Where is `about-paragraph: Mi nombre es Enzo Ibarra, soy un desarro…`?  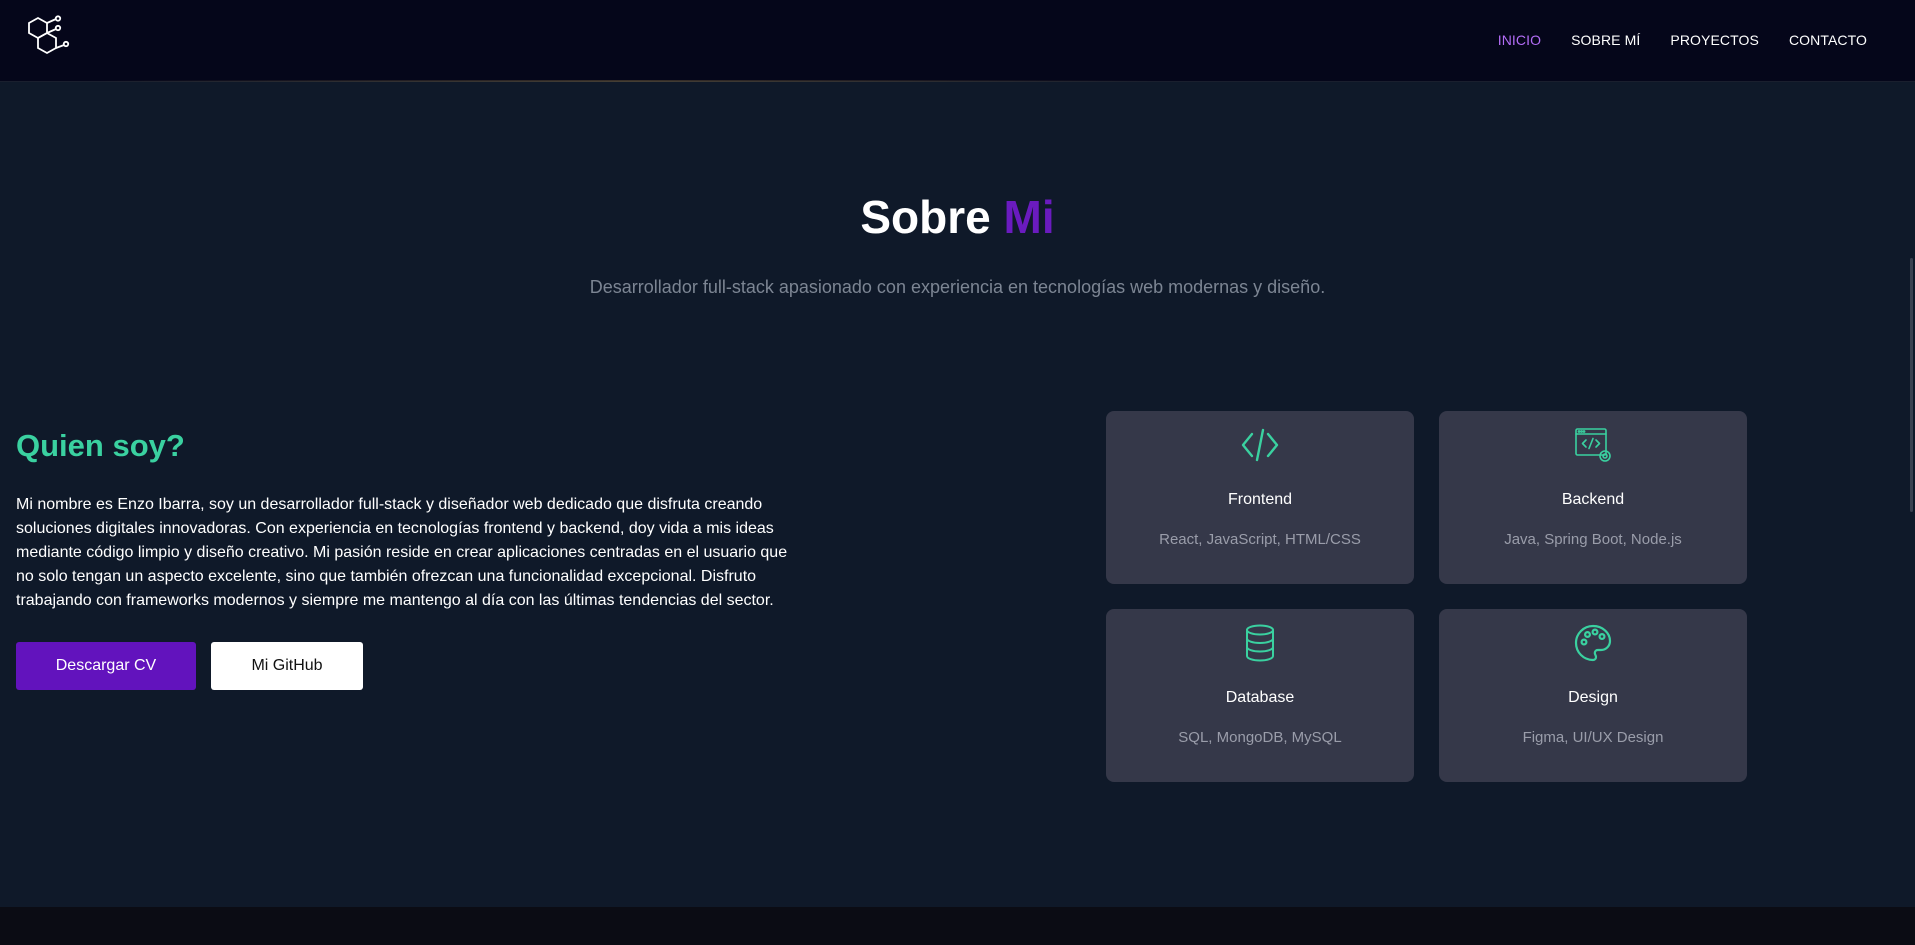 about-paragraph: Mi nombre es Enzo Ibarra, soy un desarro… is located at coordinates (402, 552).